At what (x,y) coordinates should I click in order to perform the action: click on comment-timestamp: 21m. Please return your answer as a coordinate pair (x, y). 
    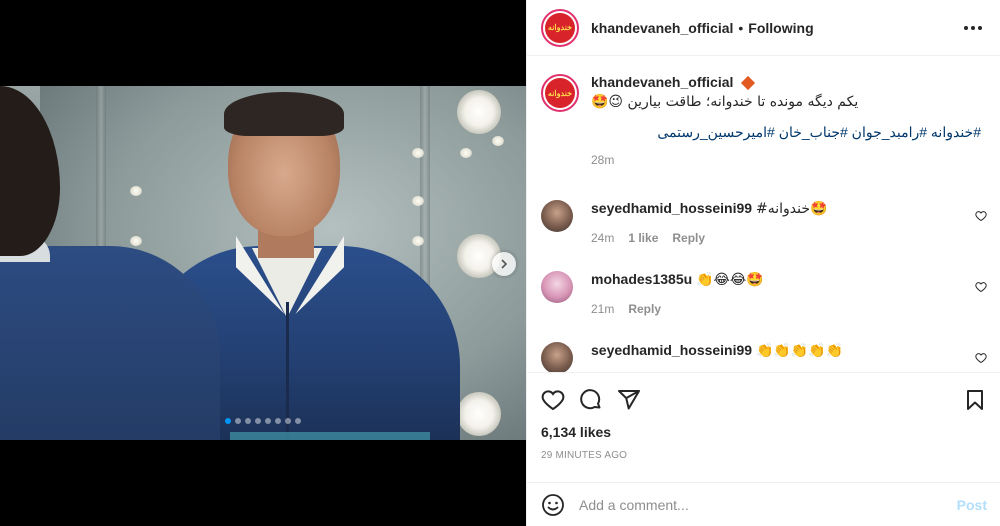
    Looking at the image, I should click on (602, 309).